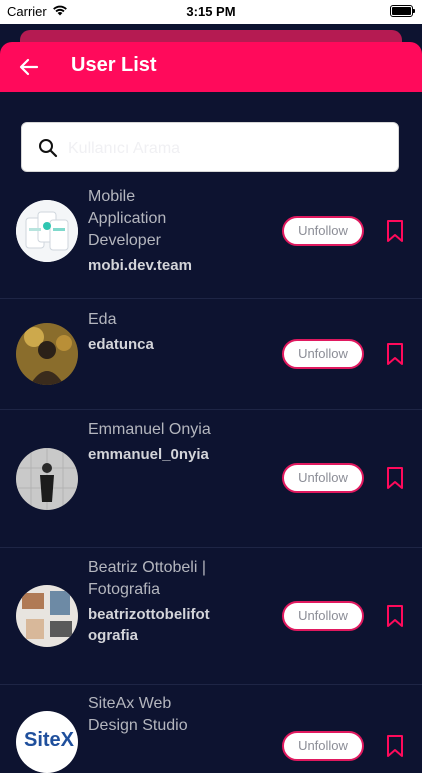 The height and width of the screenshot is (773, 422). I want to click on status-time: 3:15 PM, so click(211, 11).